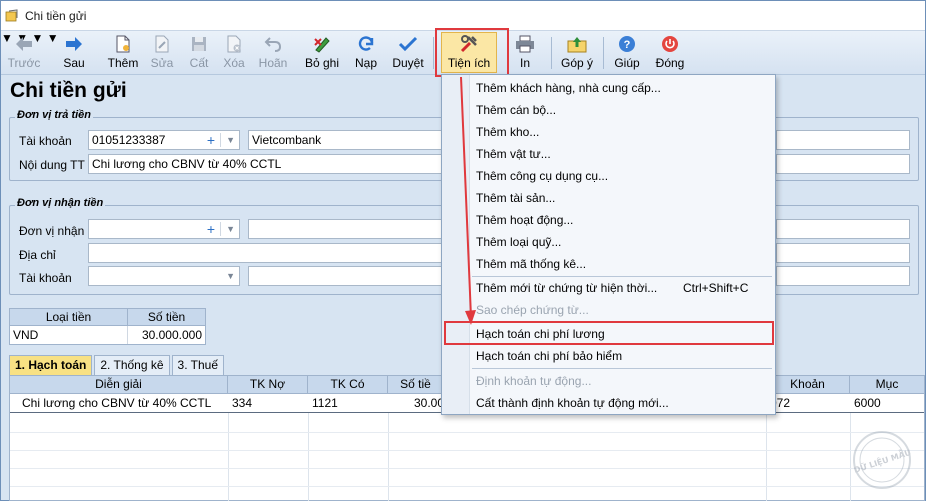  What do you see at coordinates (74, 44) in the screenshot?
I see `arrow-right-icon` at bounding box center [74, 44].